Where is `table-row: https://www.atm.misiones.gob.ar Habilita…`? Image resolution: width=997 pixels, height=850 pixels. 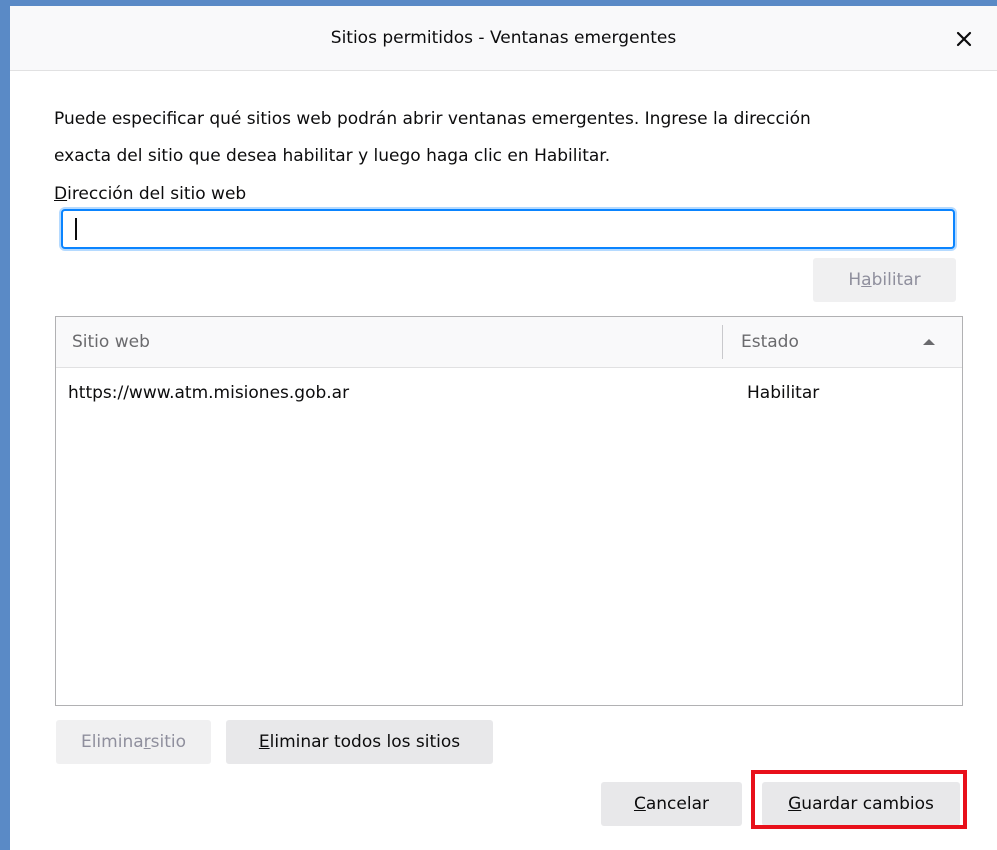 table-row: https://www.atm.misiones.gob.ar Habilita… is located at coordinates (509, 392).